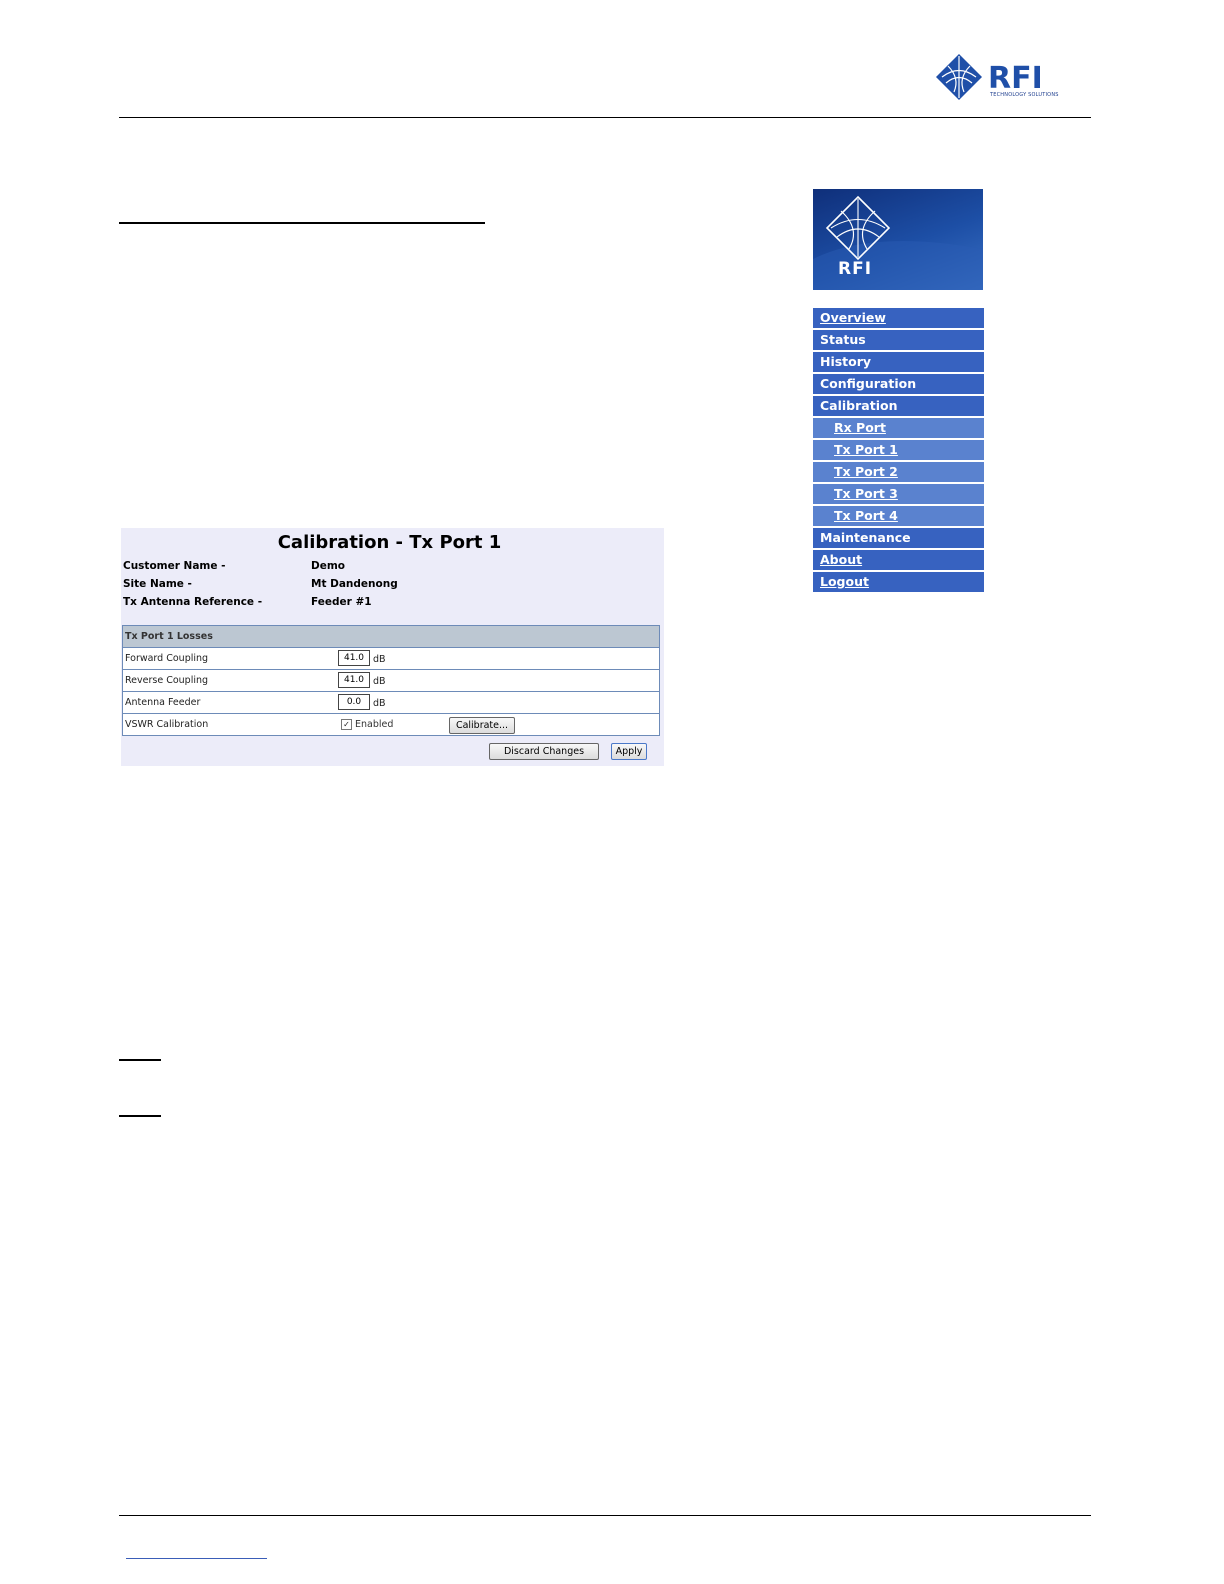 The width and height of the screenshot is (1224, 1584). What do you see at coordinates (605, 117) in the screenshot?
I see `header-rule` at bounding box center [605, 117].